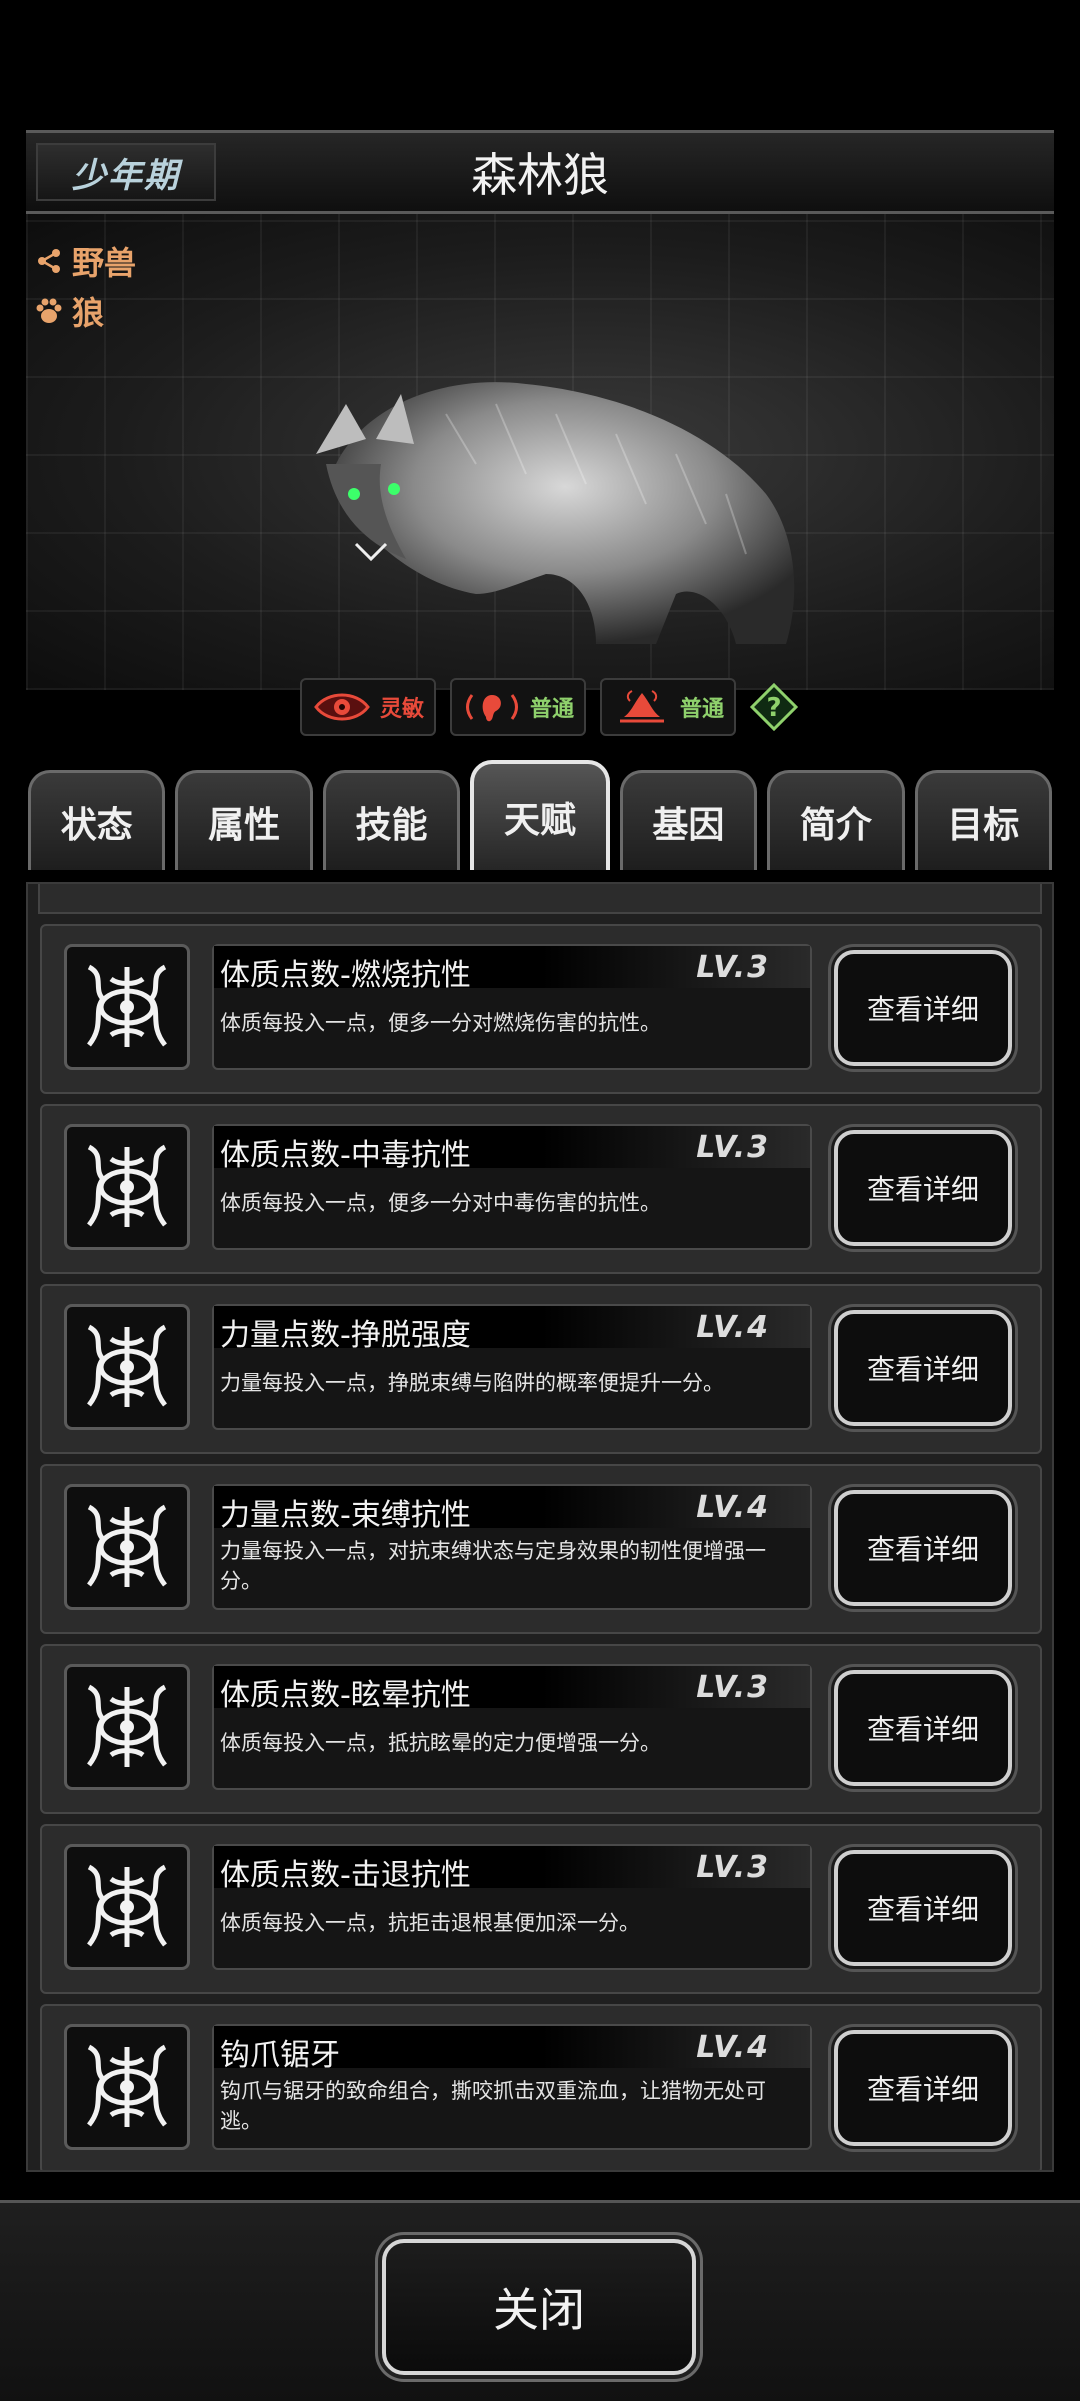  What do you see at coordinates (540, 899) in the screenshot?
I see `list-scroll-edge` at bounding box center [540, 899].